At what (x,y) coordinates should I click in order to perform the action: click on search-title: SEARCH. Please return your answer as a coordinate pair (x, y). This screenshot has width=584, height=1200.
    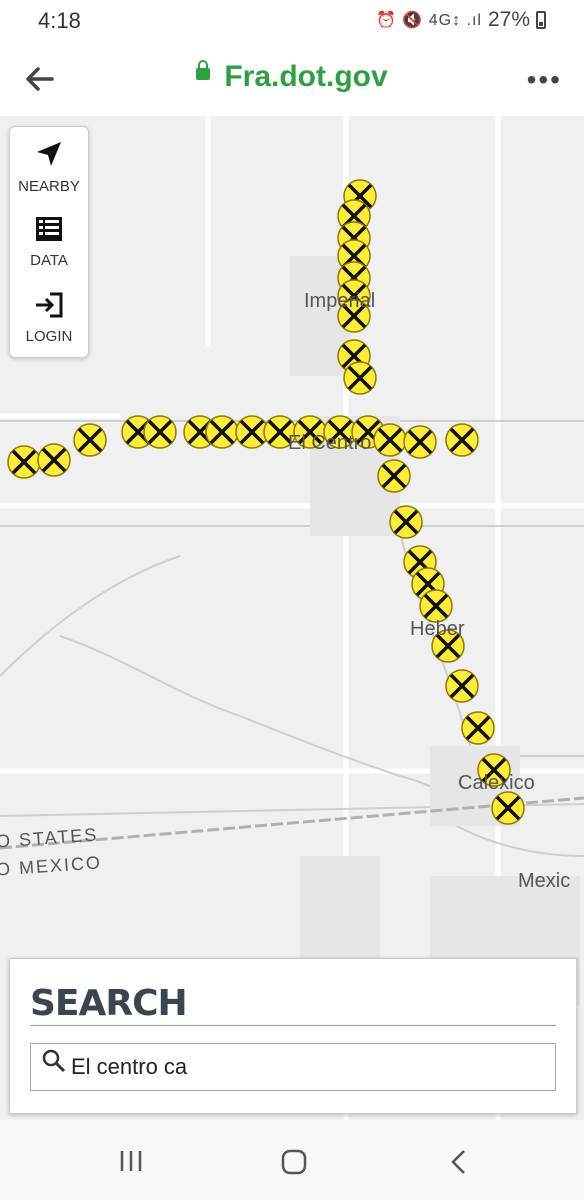
    Looking at the image, I should click on (109, 1003).